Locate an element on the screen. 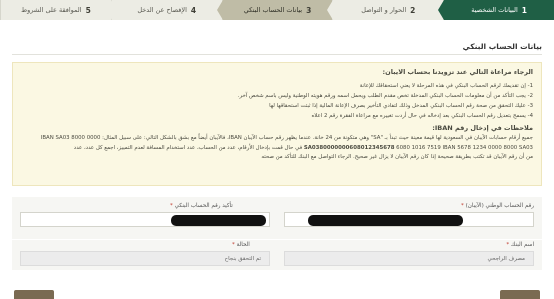 This screenshot has height=299, width=554. step-income-disclosure: 4 الإفصاح عن الدخل is located at coordinates (163, 10).